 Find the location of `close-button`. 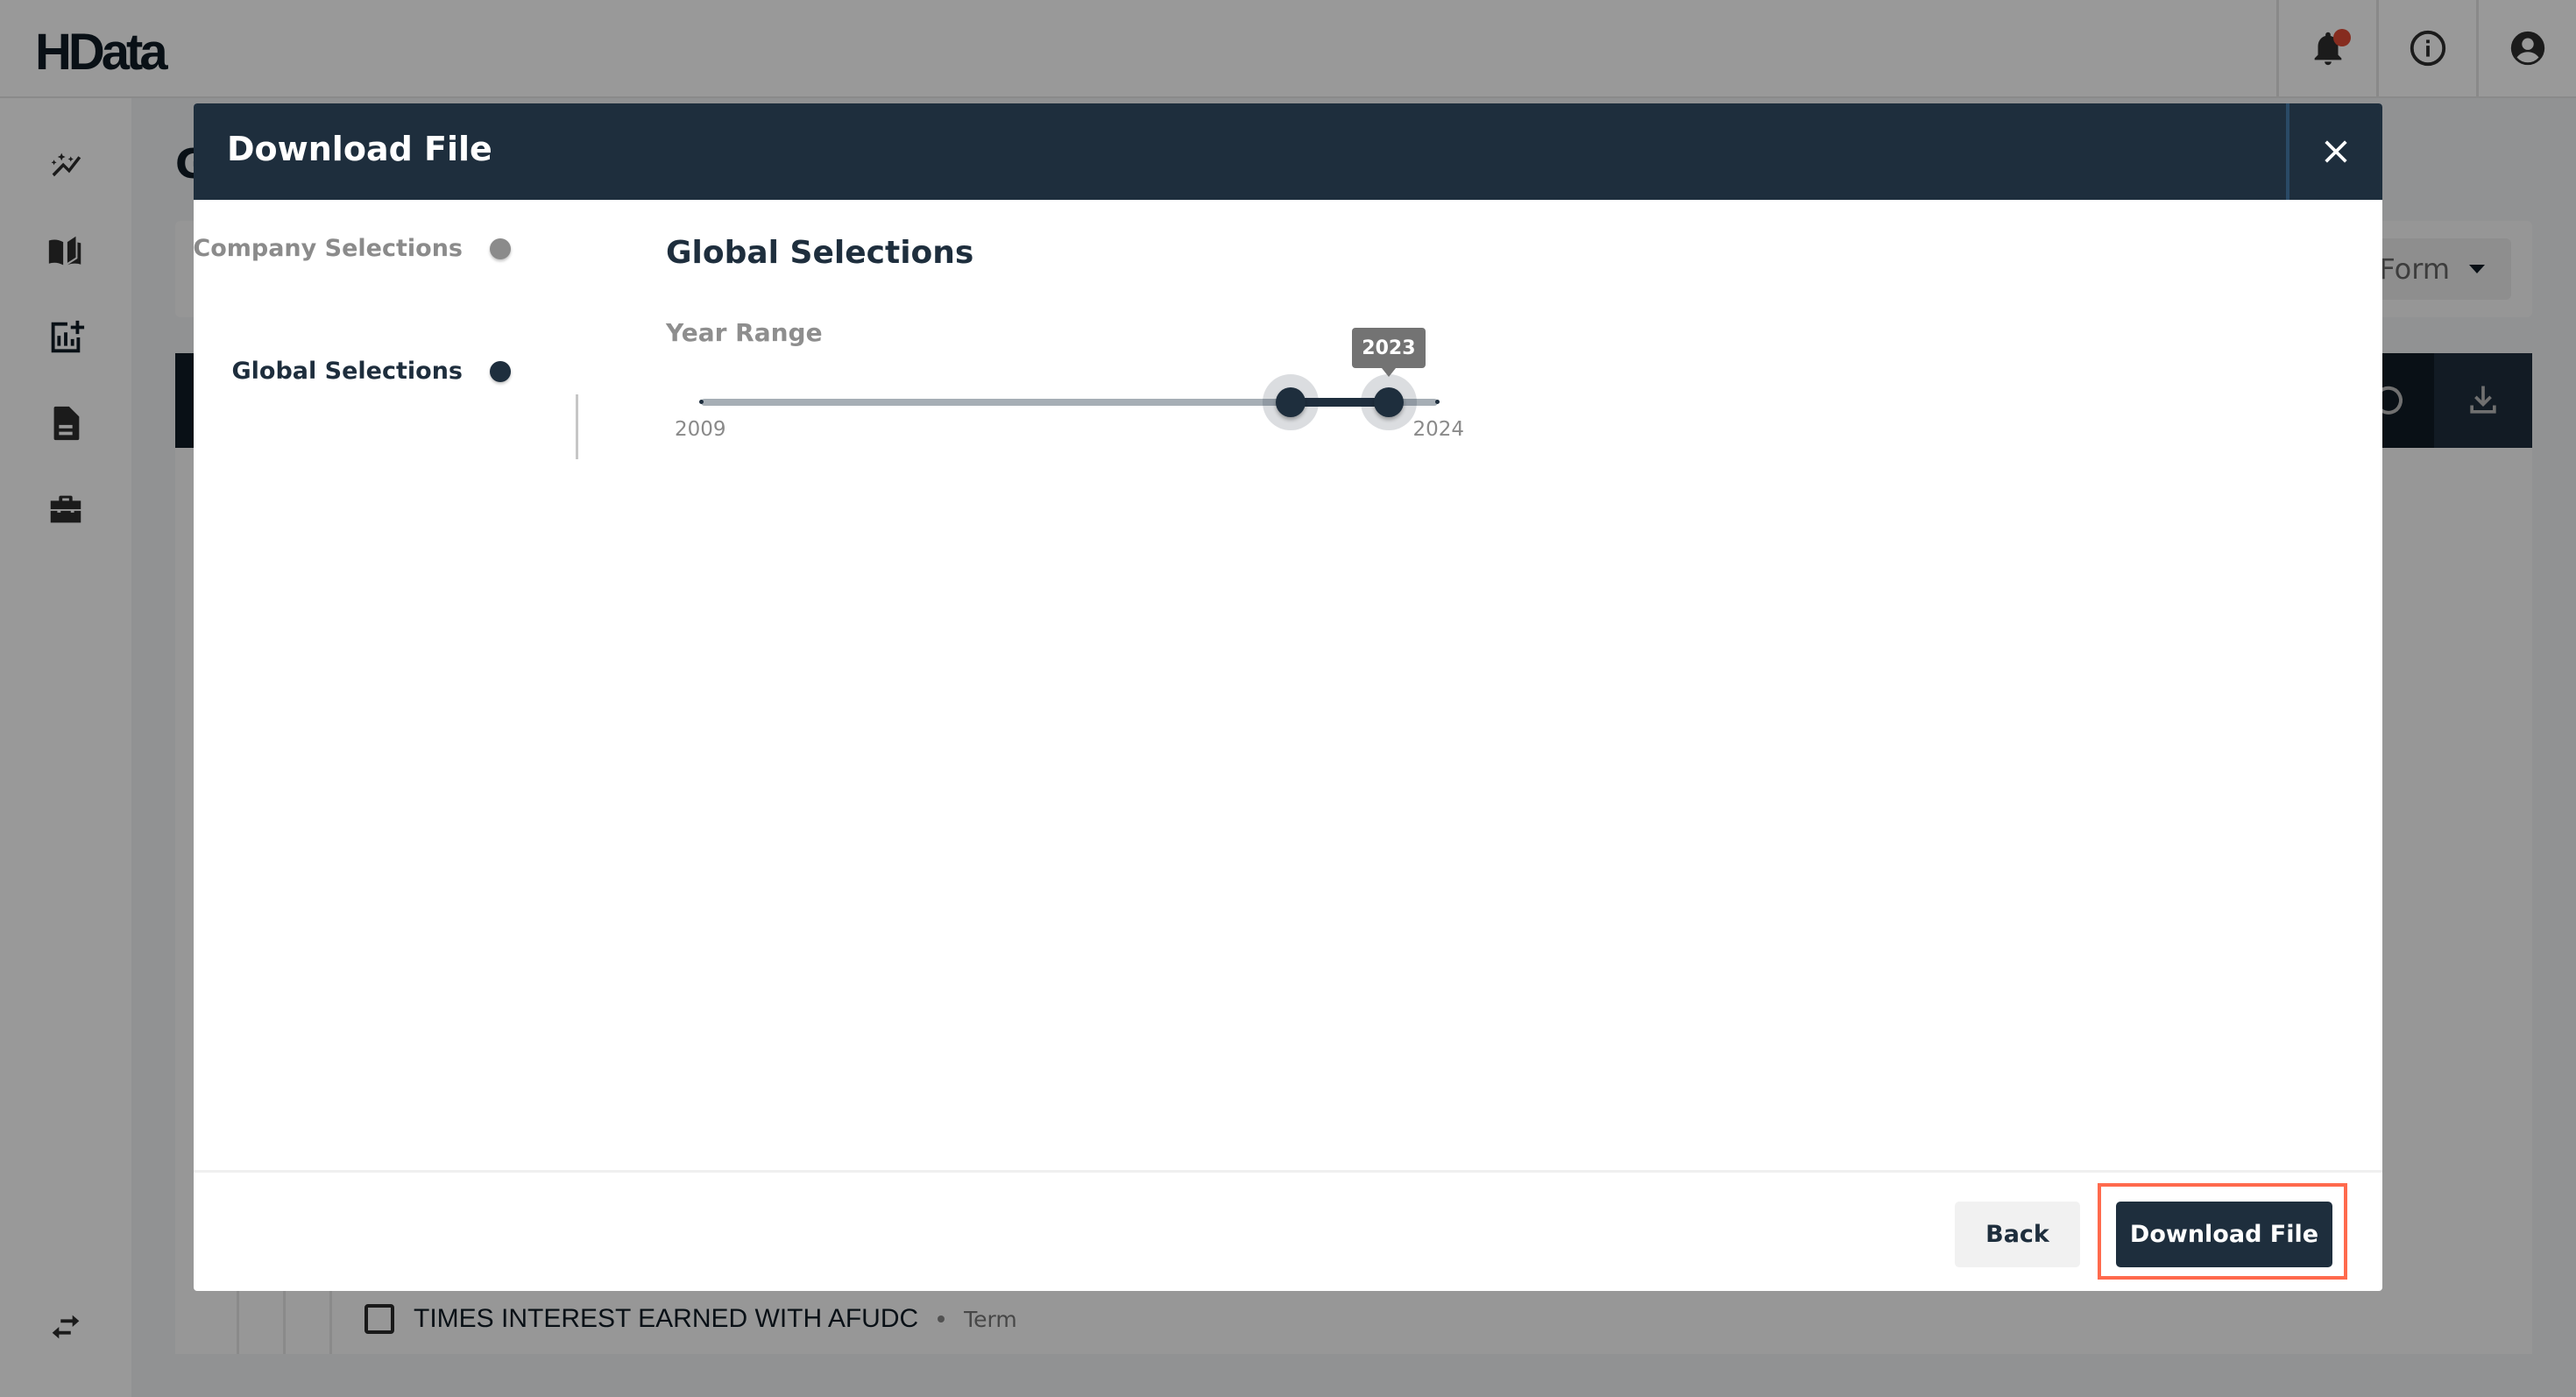

close-button is located at coordinates (2334, 151).